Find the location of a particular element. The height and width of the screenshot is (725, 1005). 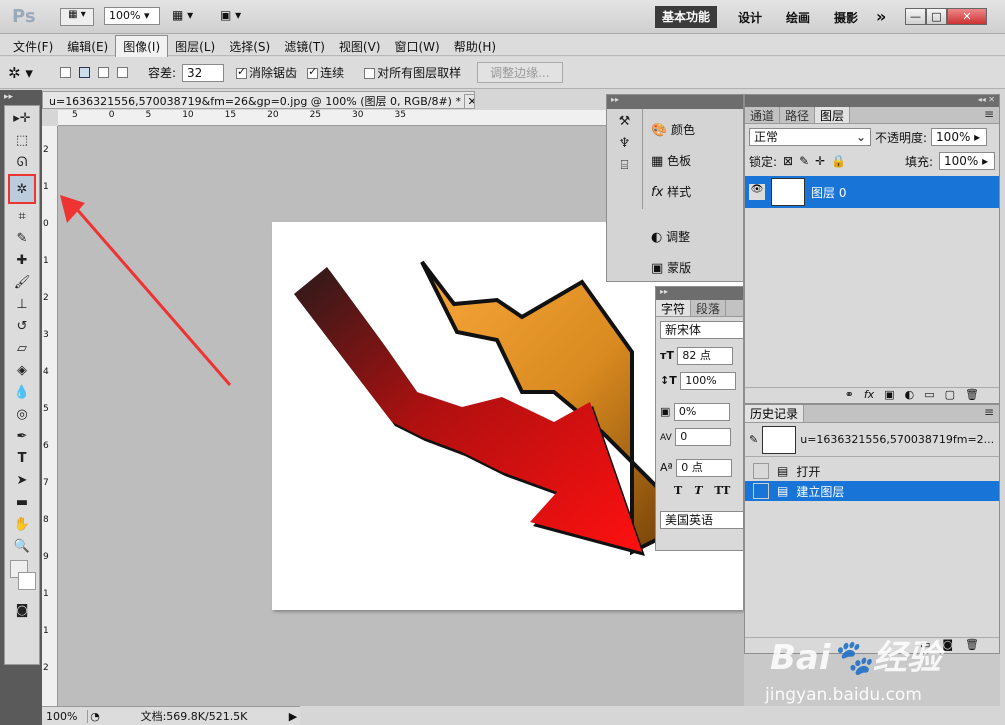

faux-bold-button: T is located at coordinates (678, 490).